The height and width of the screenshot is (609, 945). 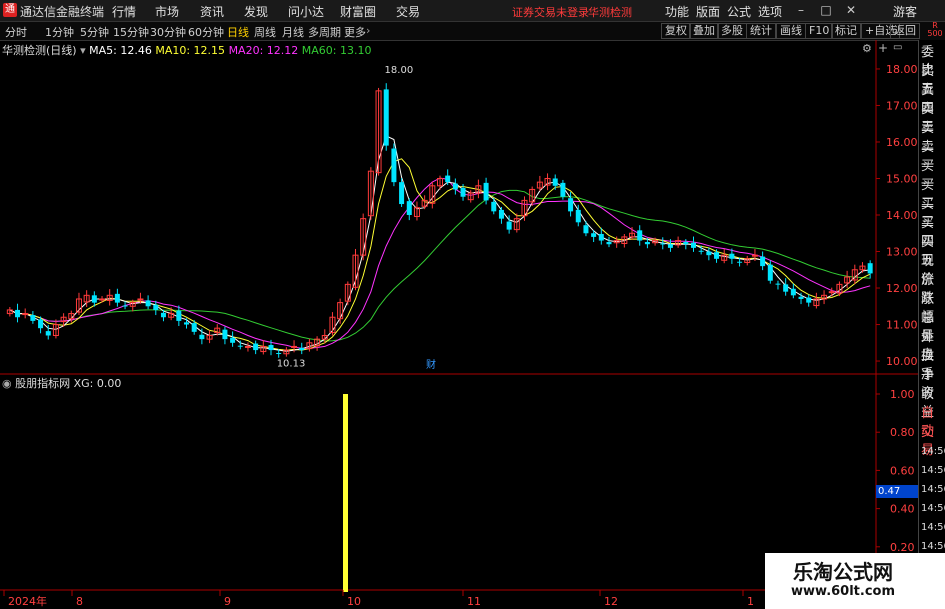 What do you see at coordinates (905, 11) in the screenshot?
I see `user-guest: 游客` at bounding box center [905, 11].